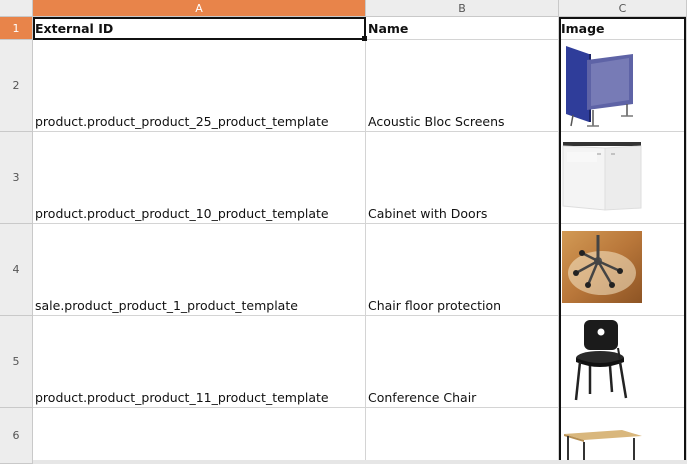 The height and width of the screenshot is (464, 687). I want to click on cell-b1: Name, so click(462, 28).